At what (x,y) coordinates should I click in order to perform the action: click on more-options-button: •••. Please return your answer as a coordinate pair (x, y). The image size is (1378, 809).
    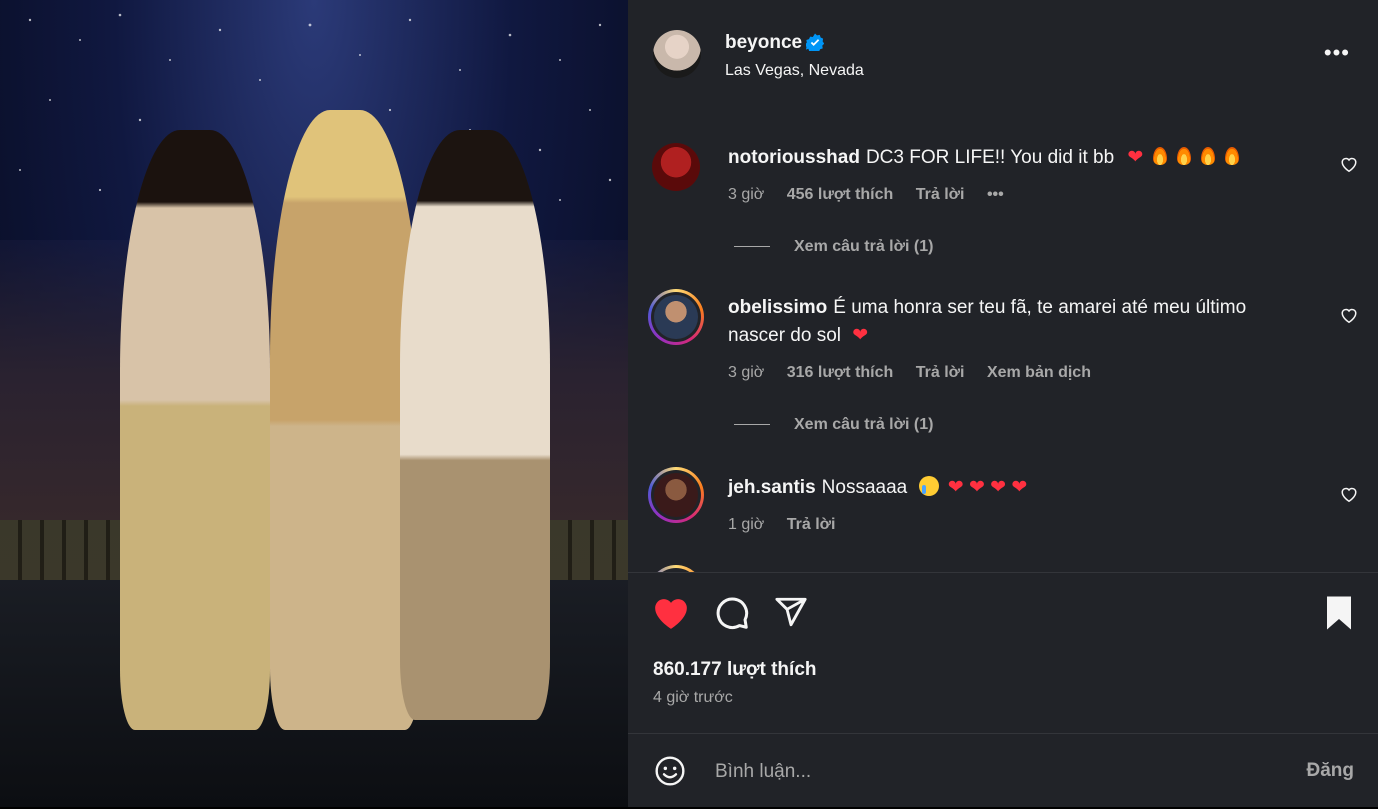
    Looking at the image, I should click on (1337, 53).